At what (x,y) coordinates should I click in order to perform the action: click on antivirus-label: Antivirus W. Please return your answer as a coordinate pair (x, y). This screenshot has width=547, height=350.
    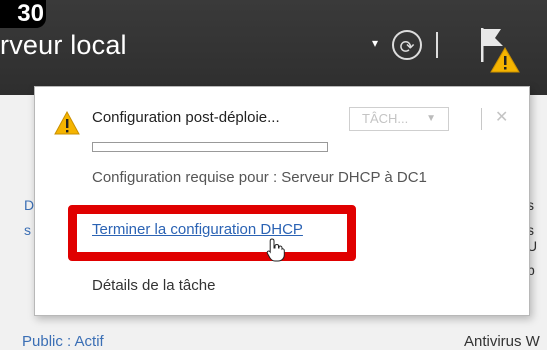
    Looking at the image, I should click on (502, 341).